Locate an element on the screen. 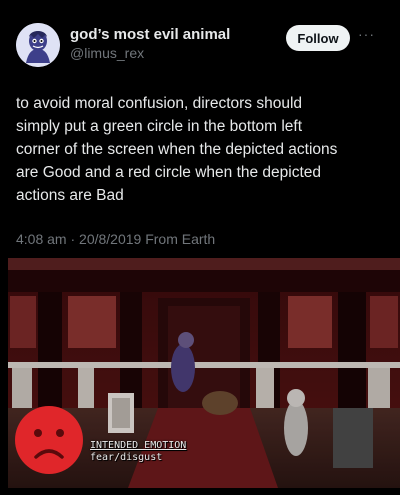 This screenshot has height=495, width=400. caption-intended-emotion: INTENDED EMOTION is located at coordinates (138, 445).